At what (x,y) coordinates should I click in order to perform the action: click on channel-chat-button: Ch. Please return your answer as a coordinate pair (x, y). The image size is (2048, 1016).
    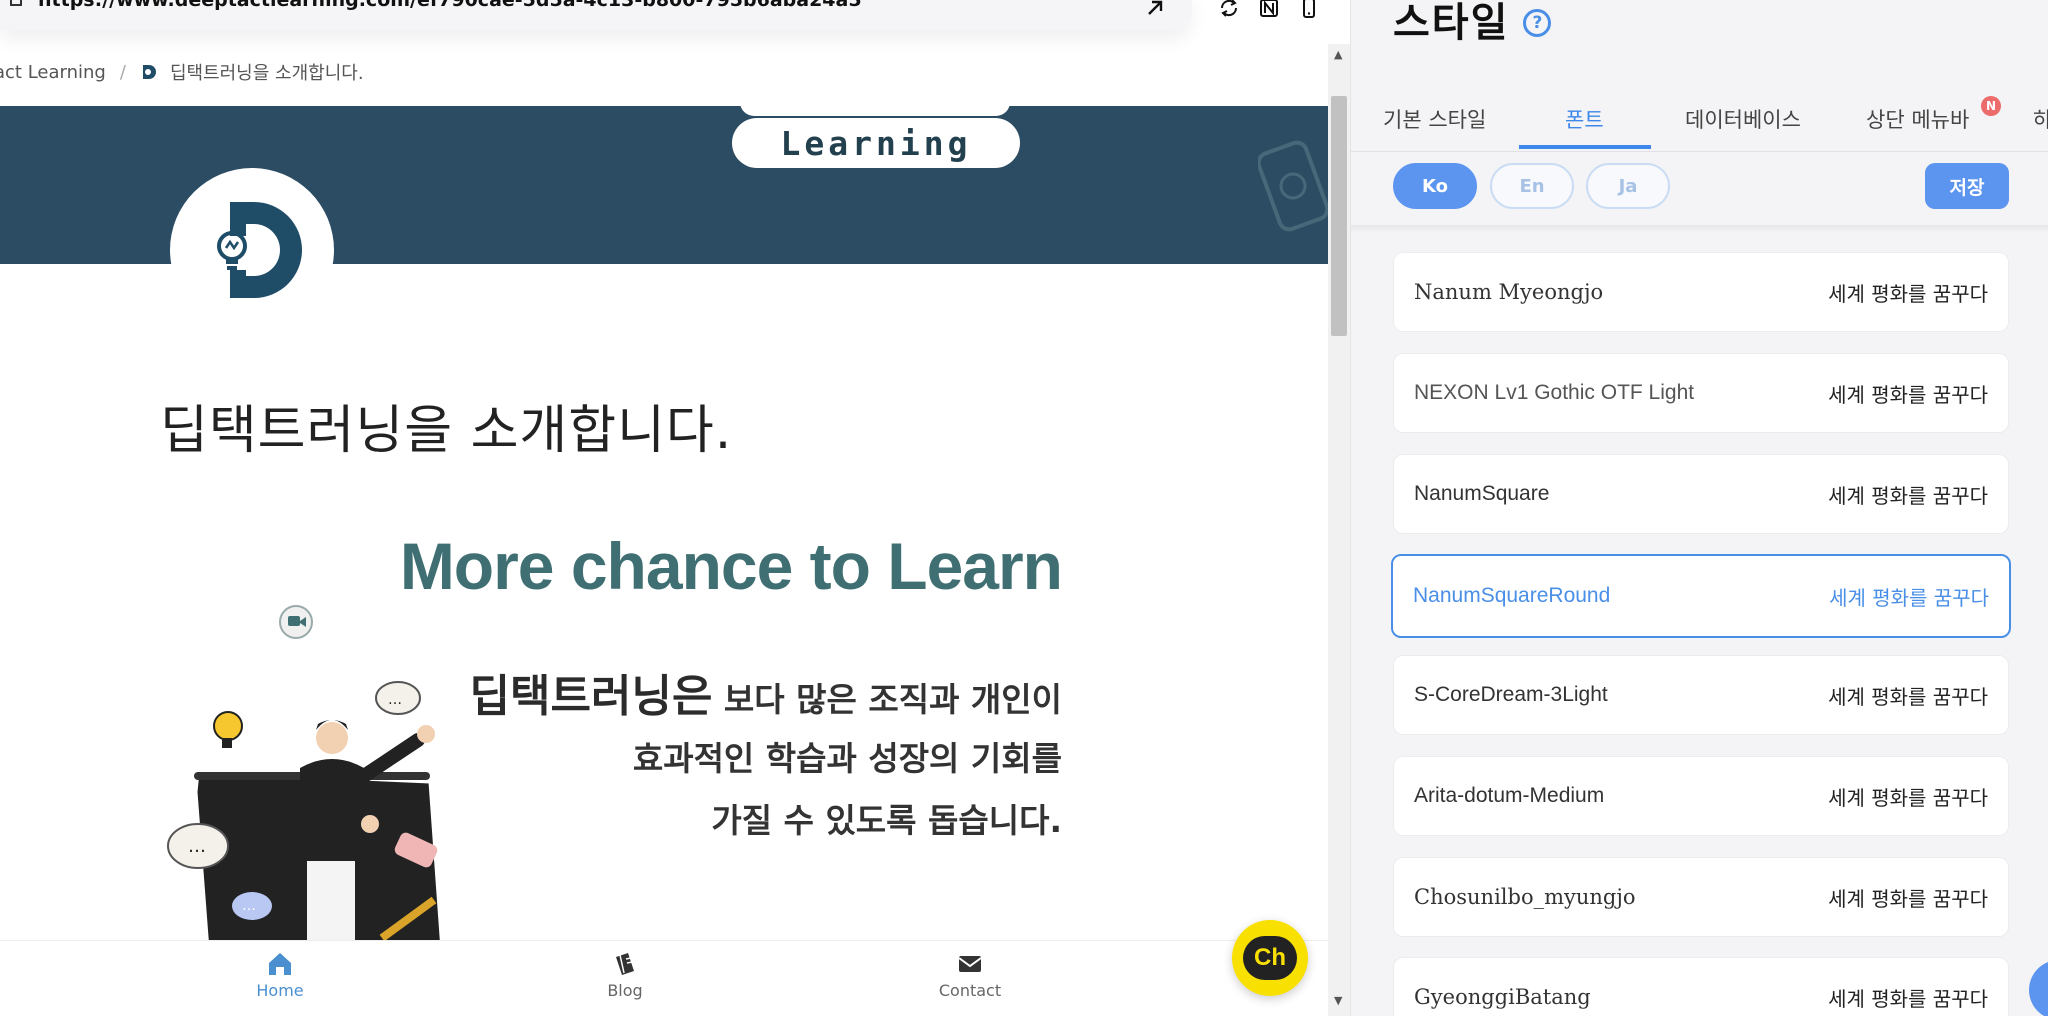
    Looking at the image, I should click on (1270, 958).